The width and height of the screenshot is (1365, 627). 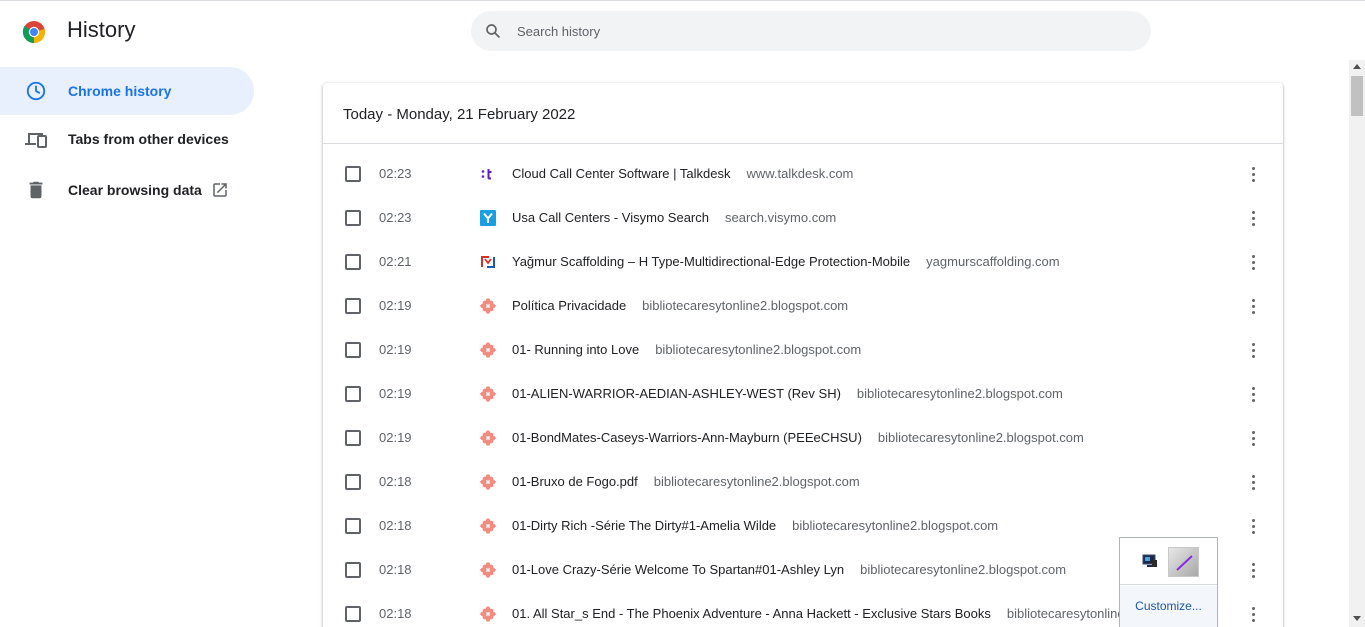 I want to click on visymo-favicon-icon, so click(x=488, y=218).